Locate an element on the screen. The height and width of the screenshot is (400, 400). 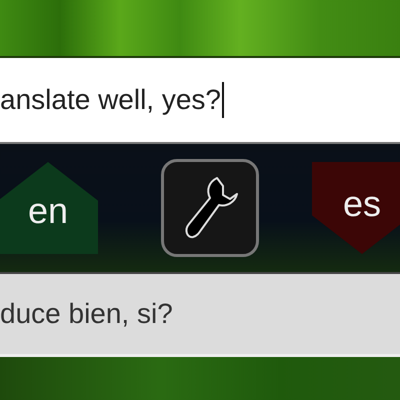
language-badge: es is located at coordinates (356, 208).